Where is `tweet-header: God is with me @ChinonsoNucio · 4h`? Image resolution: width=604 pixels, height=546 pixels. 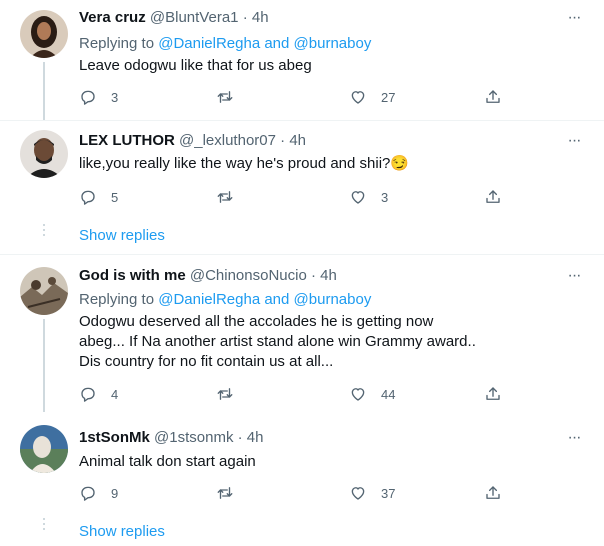 tweet-header: God is with me @ChinonsoNucio · 4h is located at coordinates (208, 276).